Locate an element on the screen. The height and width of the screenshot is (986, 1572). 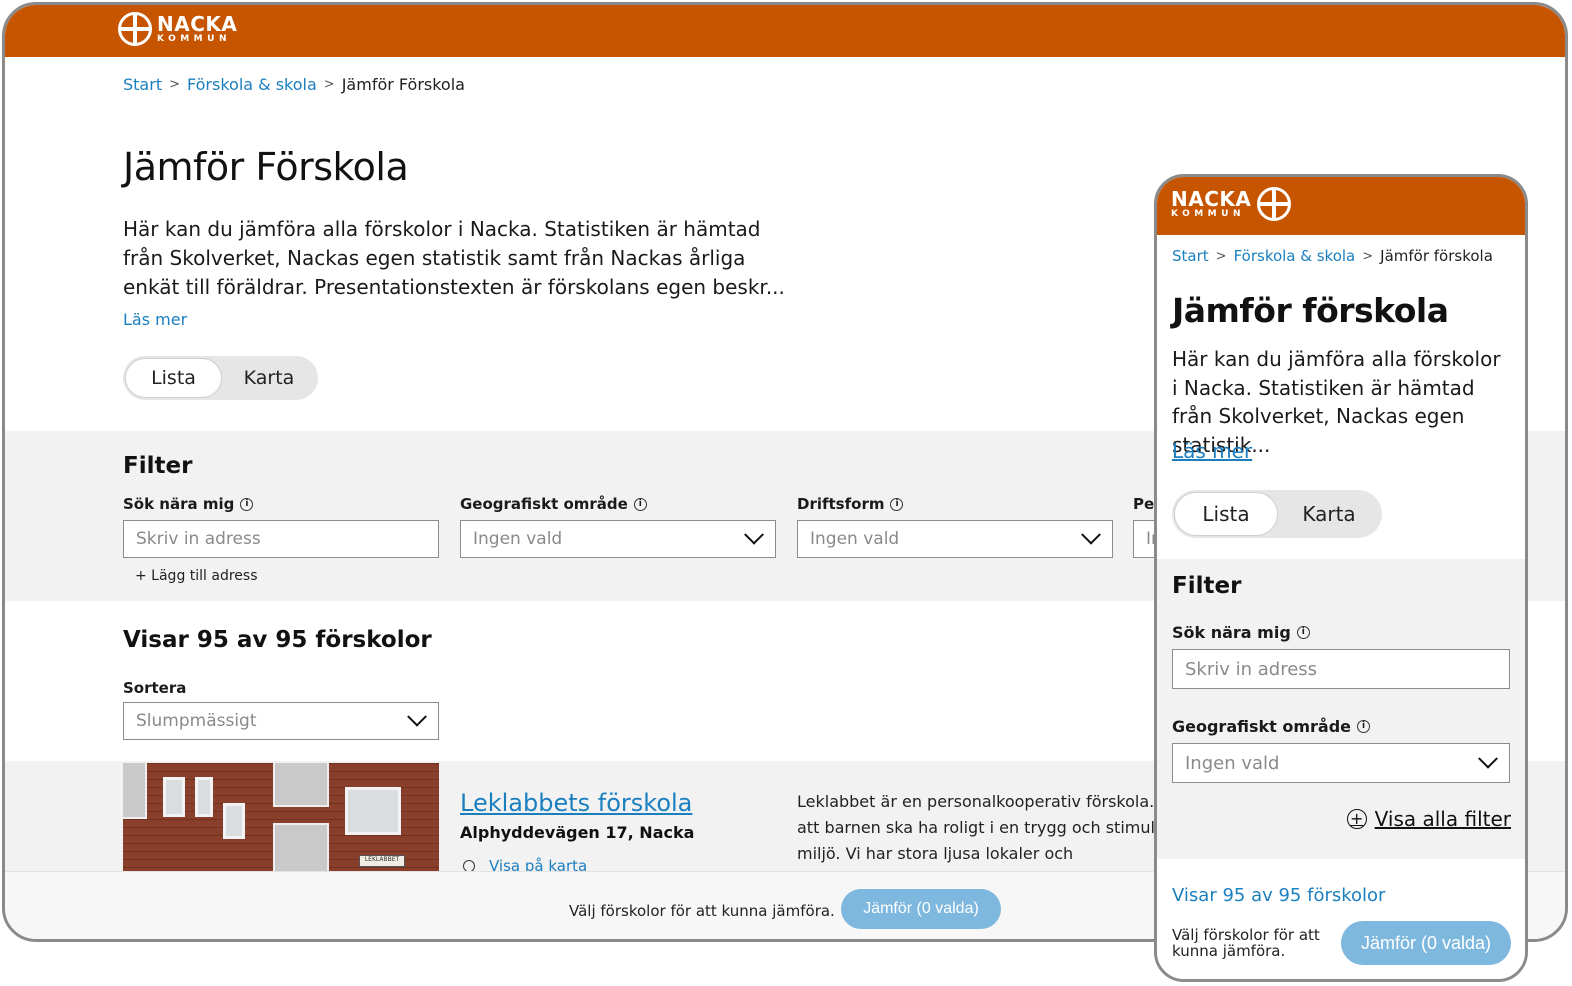
show-all-filters-link: + Visa alla filter is located at coordinates (1428, 819).